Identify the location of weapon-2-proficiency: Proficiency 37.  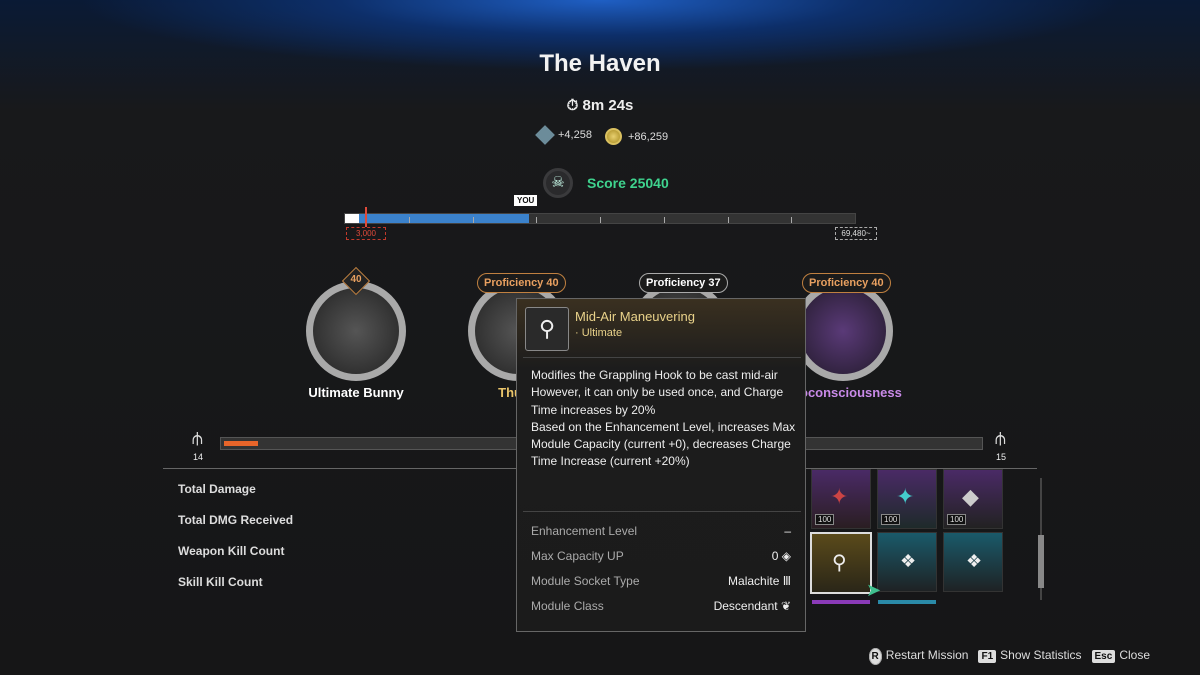
(683, 283).